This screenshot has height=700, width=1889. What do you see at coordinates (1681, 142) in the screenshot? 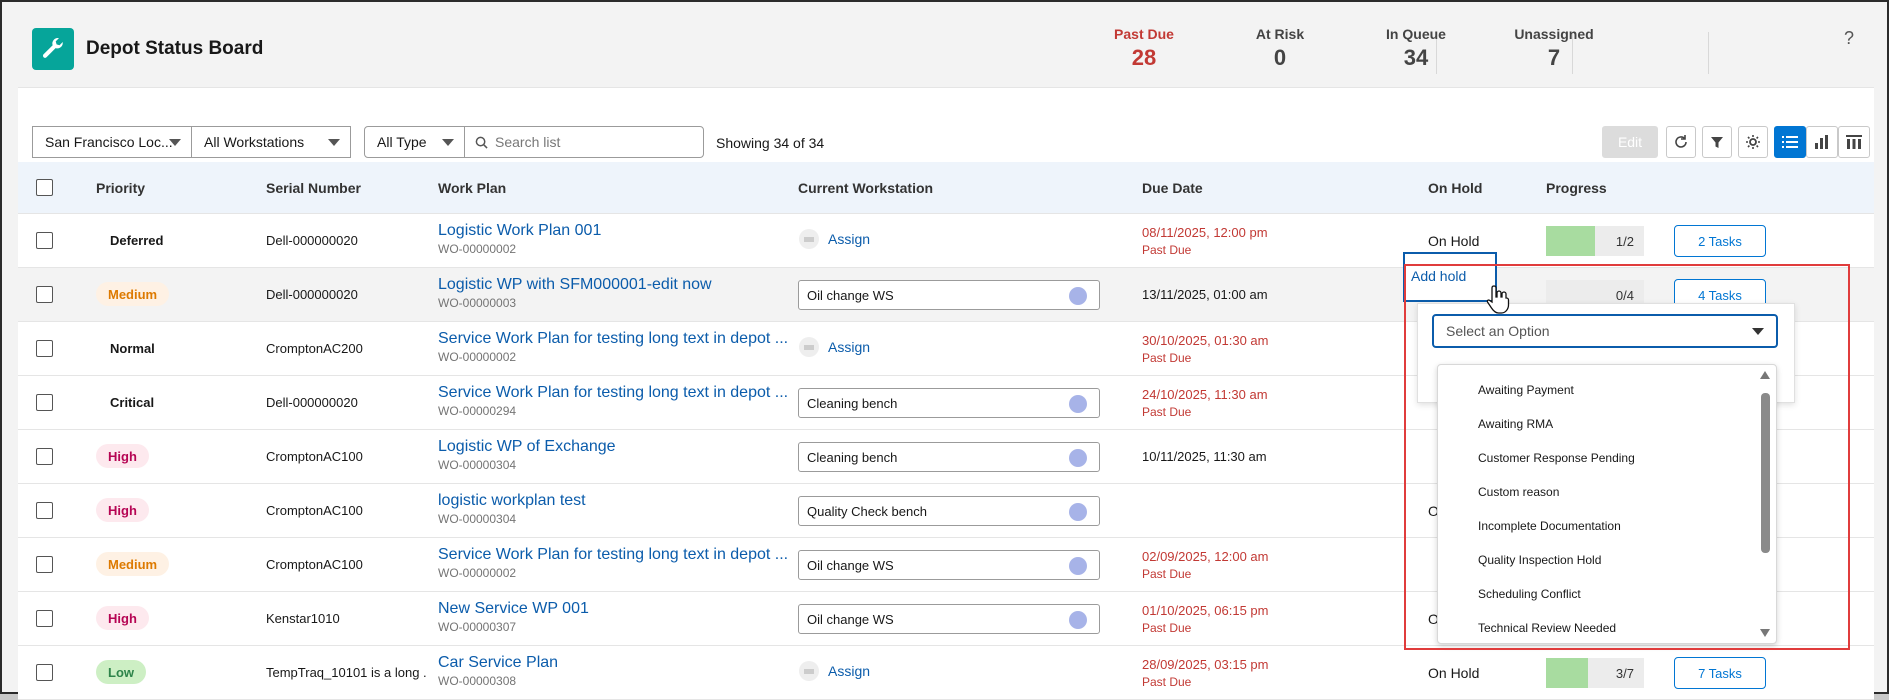
I see `refresh-button` at bounding box center [1681, 142].